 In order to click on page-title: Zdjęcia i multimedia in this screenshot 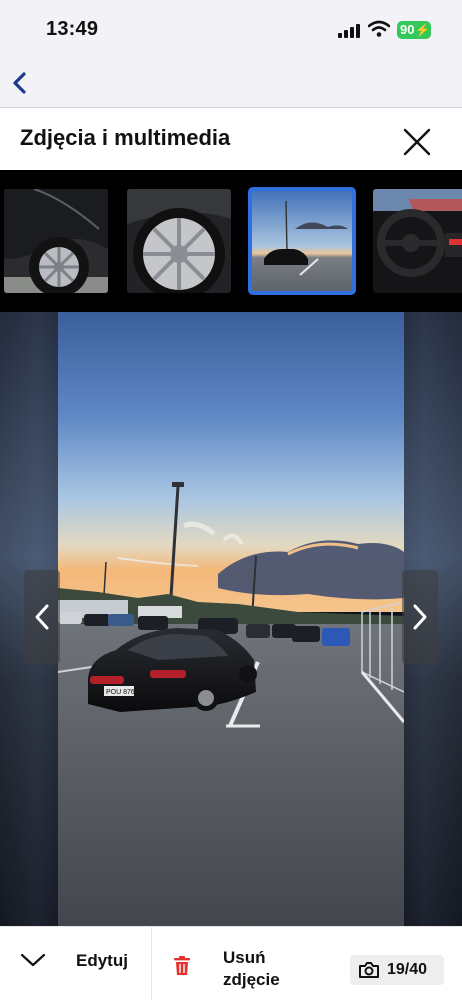, I will do `click(125, 137)`.